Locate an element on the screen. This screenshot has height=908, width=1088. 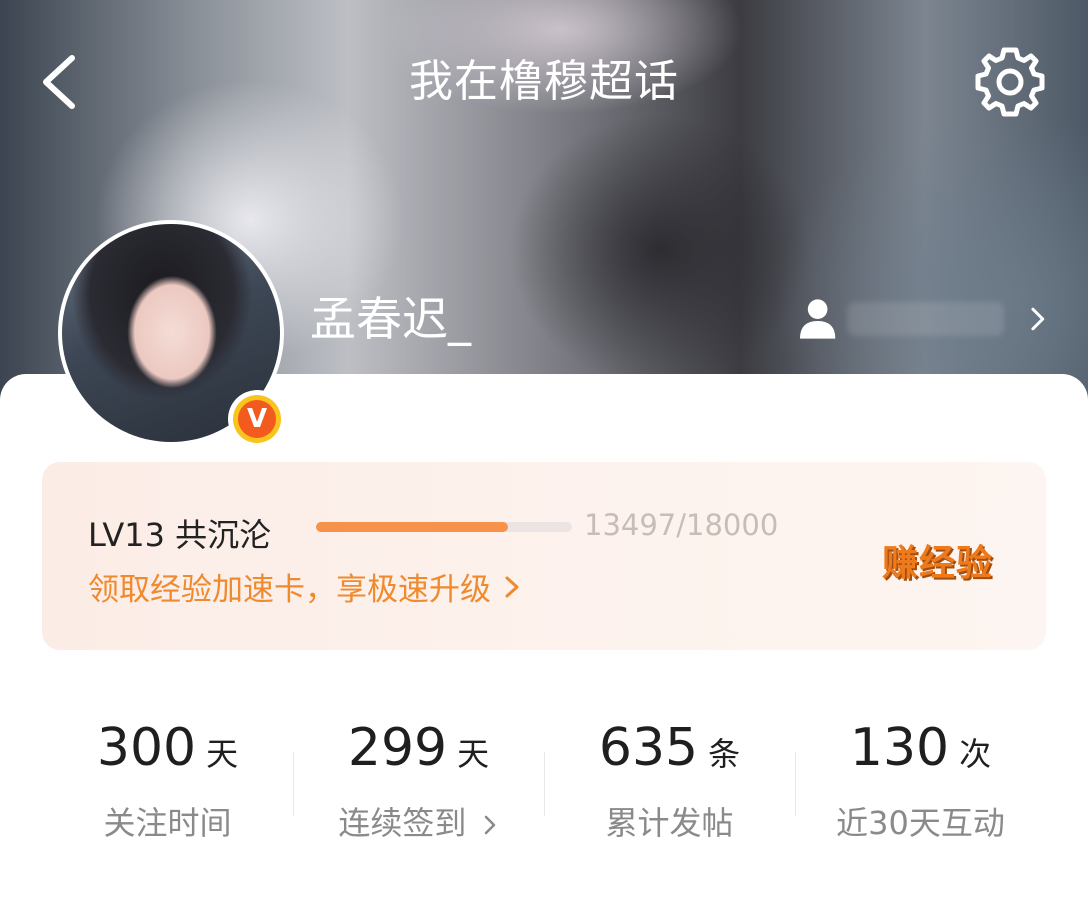
stat-recent-interactions: 130 次 近30天互动 is located at coordinates (920, 775).